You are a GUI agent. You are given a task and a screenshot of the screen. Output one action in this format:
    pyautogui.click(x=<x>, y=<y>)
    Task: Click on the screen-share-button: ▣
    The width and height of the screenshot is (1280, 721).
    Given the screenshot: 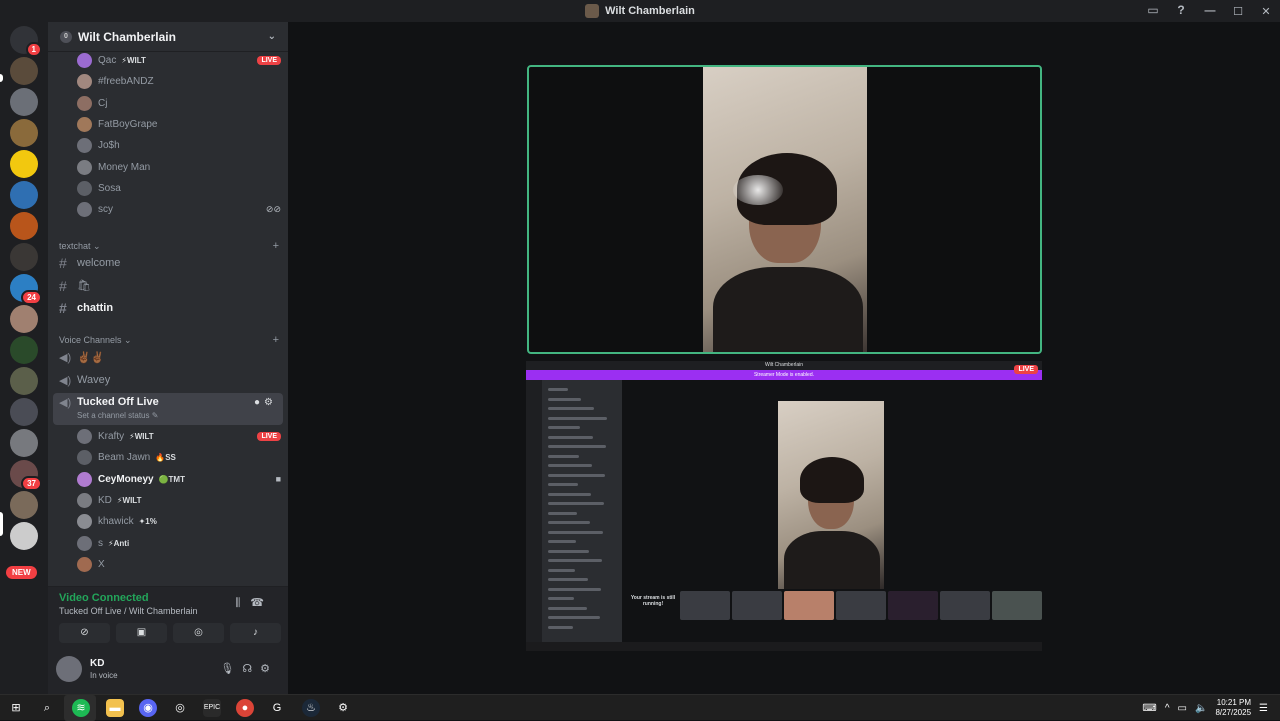 What is the action you would take?
    pyautogui.click(x=141, y=633)
    